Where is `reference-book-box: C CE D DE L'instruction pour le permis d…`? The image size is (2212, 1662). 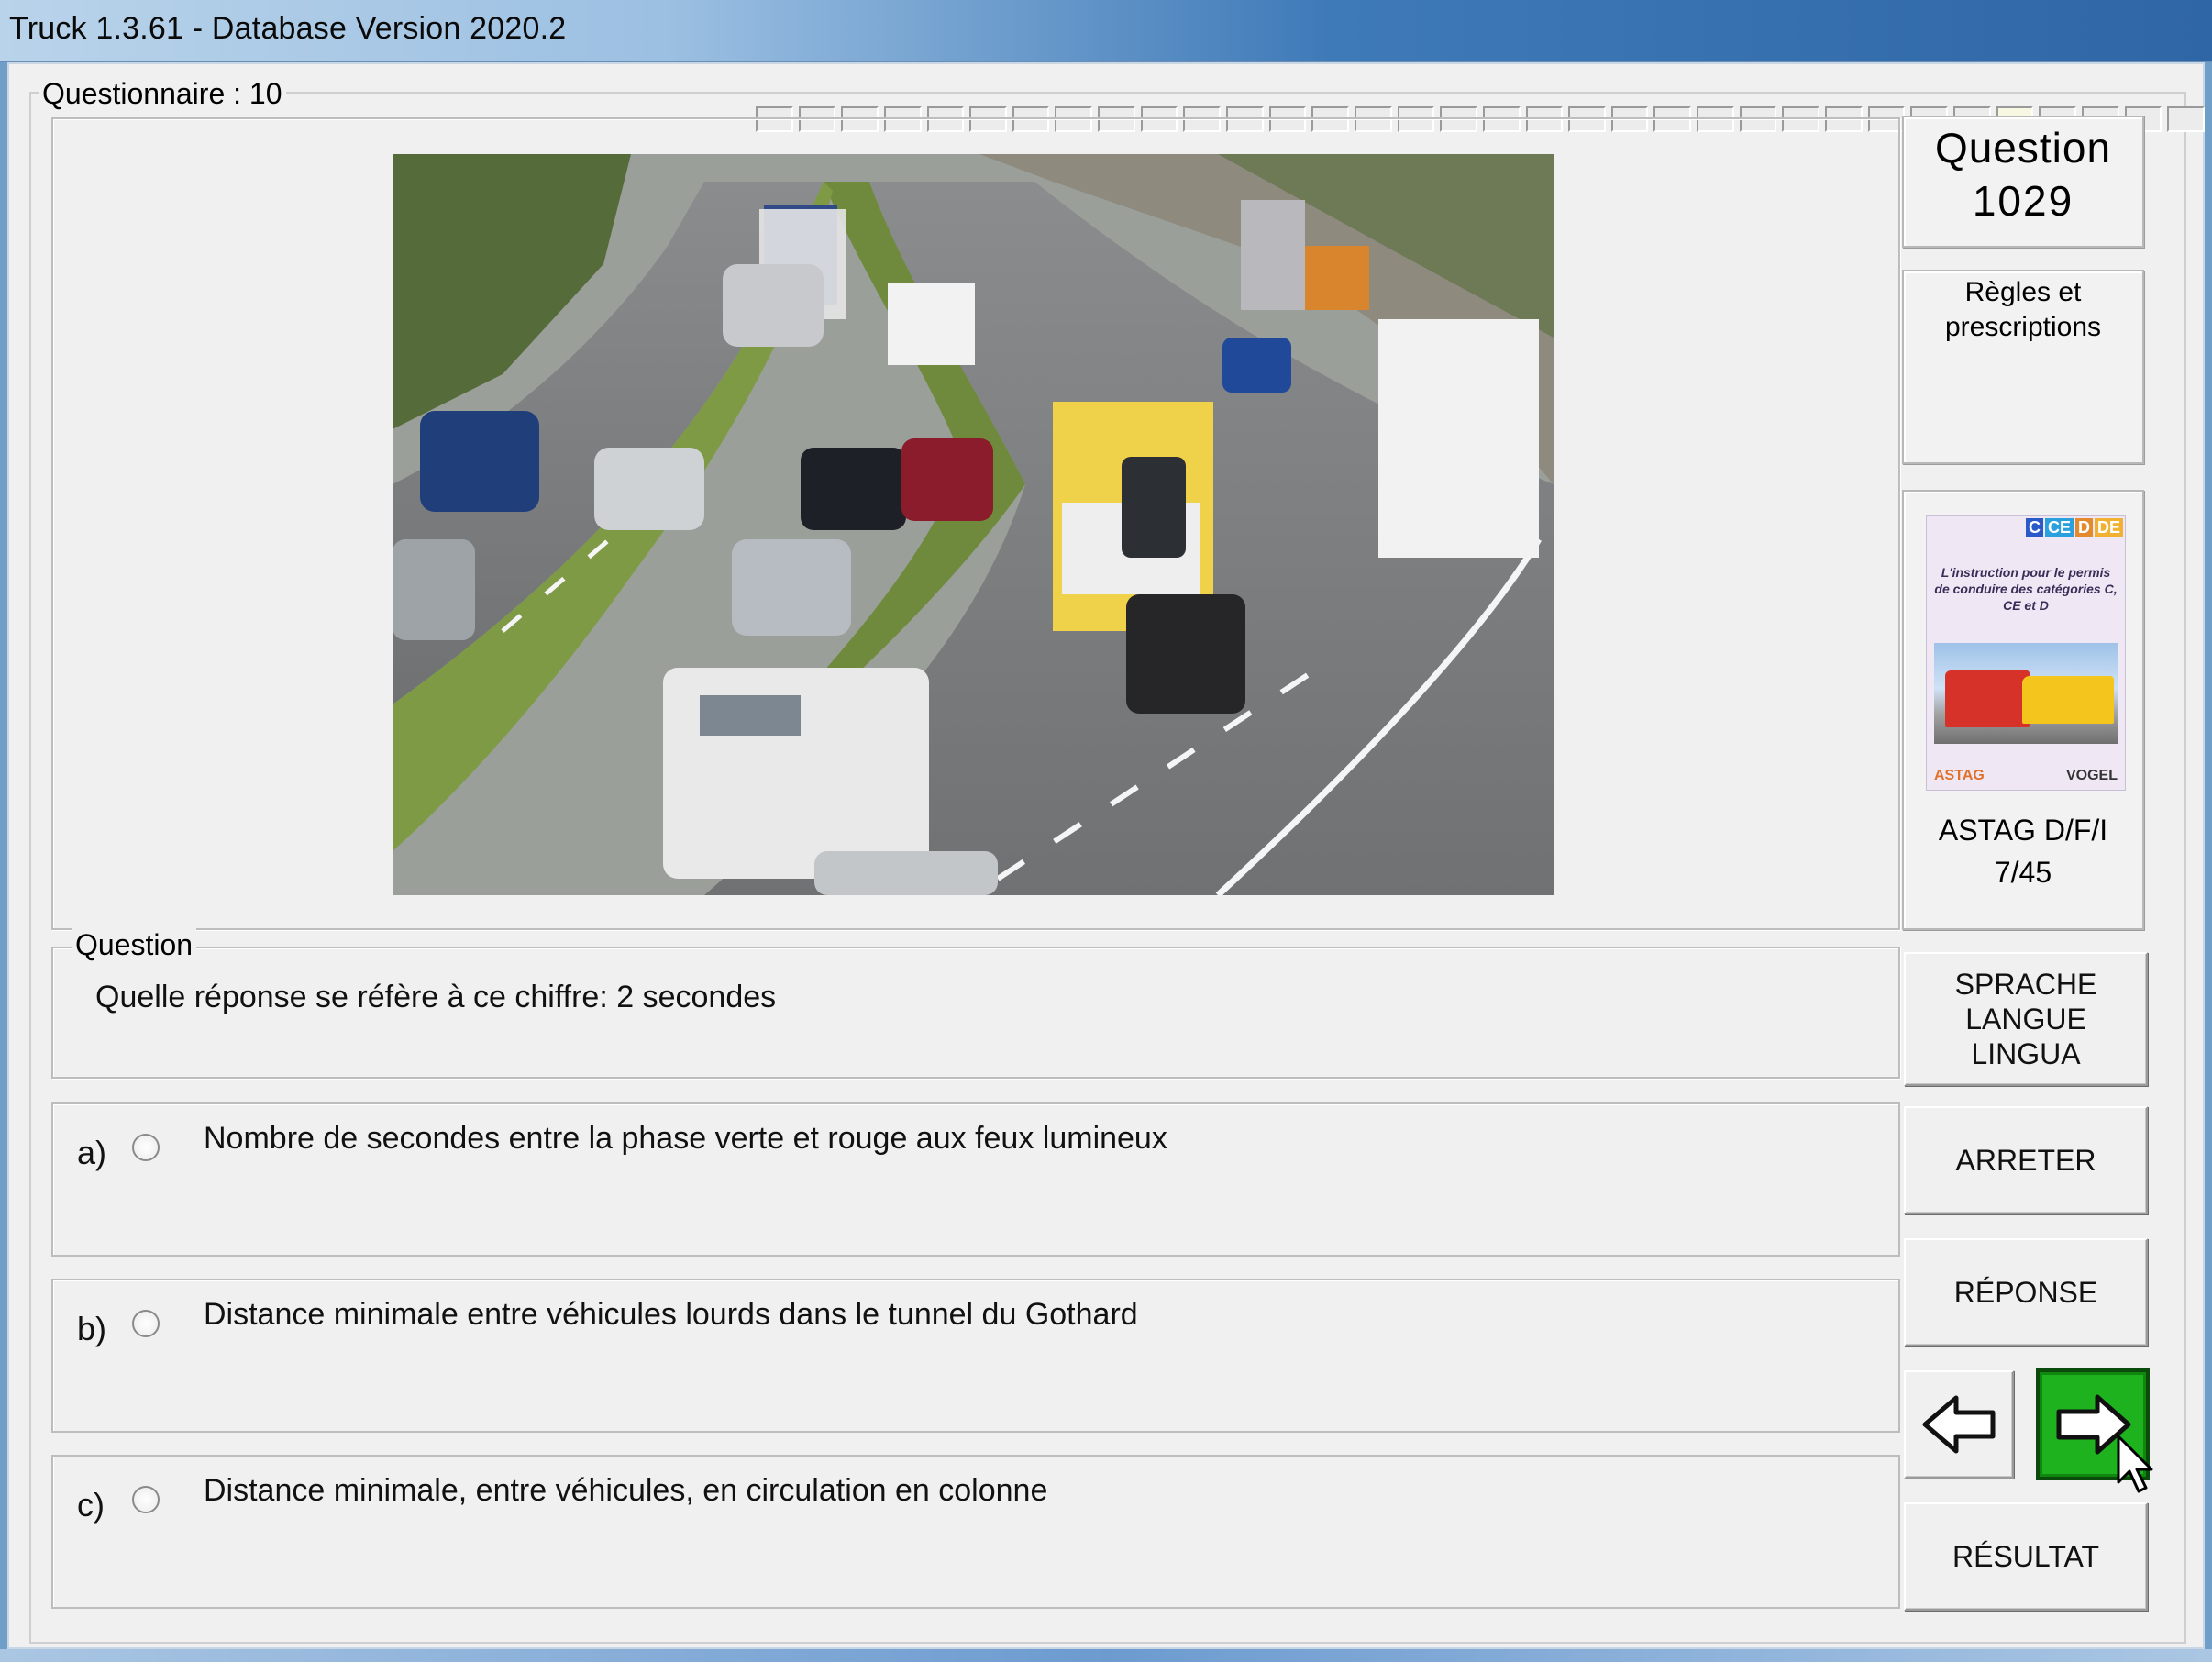
reference-book-box: C CE D DE L'instruction pour le permis d… is located at coordinates (2023, 710).